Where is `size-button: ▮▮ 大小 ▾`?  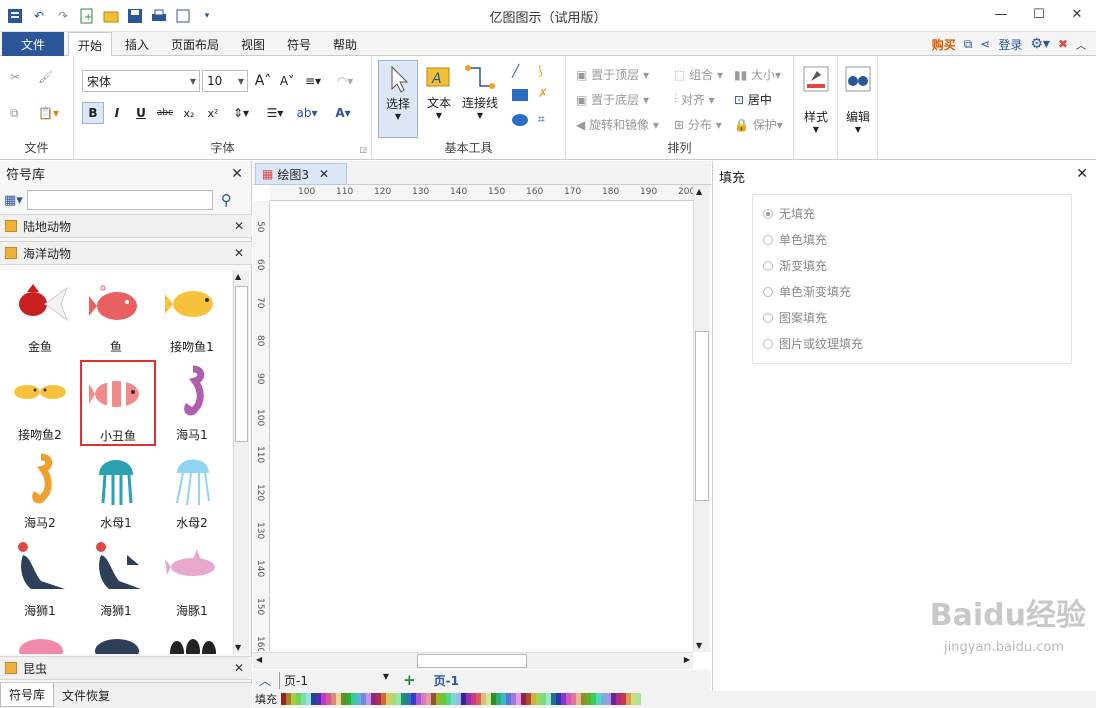
size-button: ▮▮ 大小 ▾ is located at coordinates (757, 74).